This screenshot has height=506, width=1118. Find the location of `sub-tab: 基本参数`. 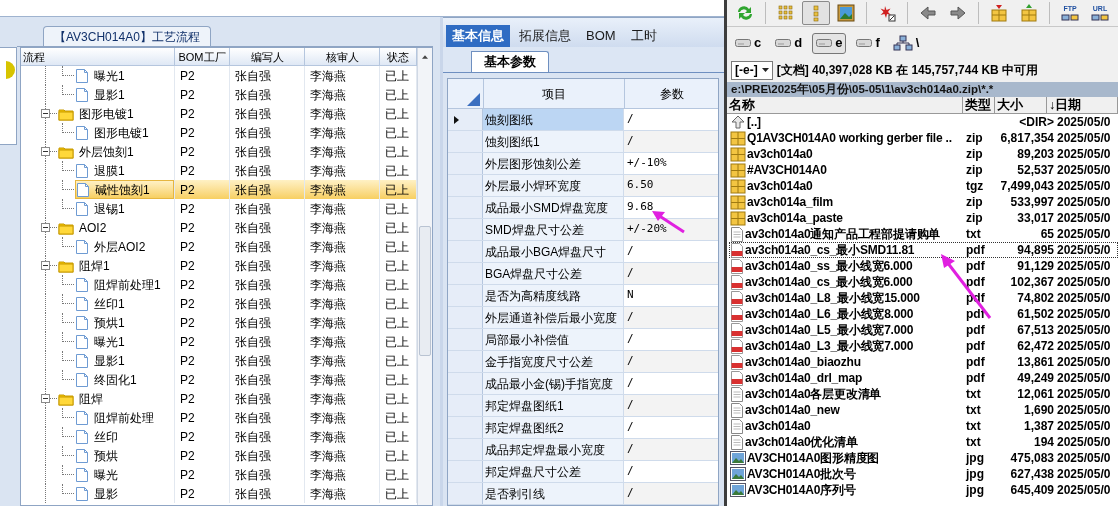

sub-tab: 基本参数 is located at coordinates (510, 61).